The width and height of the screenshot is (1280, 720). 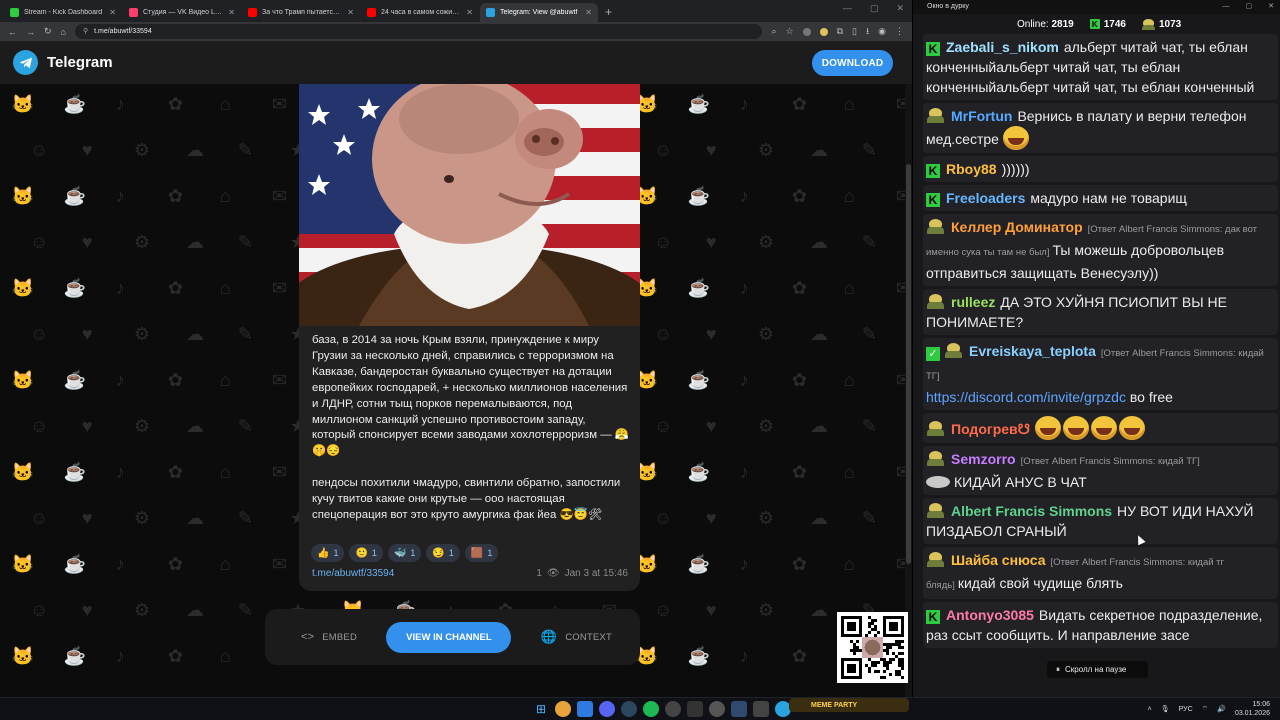 What do you see at coordinates (985, 198) in the screenshot?
I see `chat-username: Freeloaders` at bounding box center [985, 198].